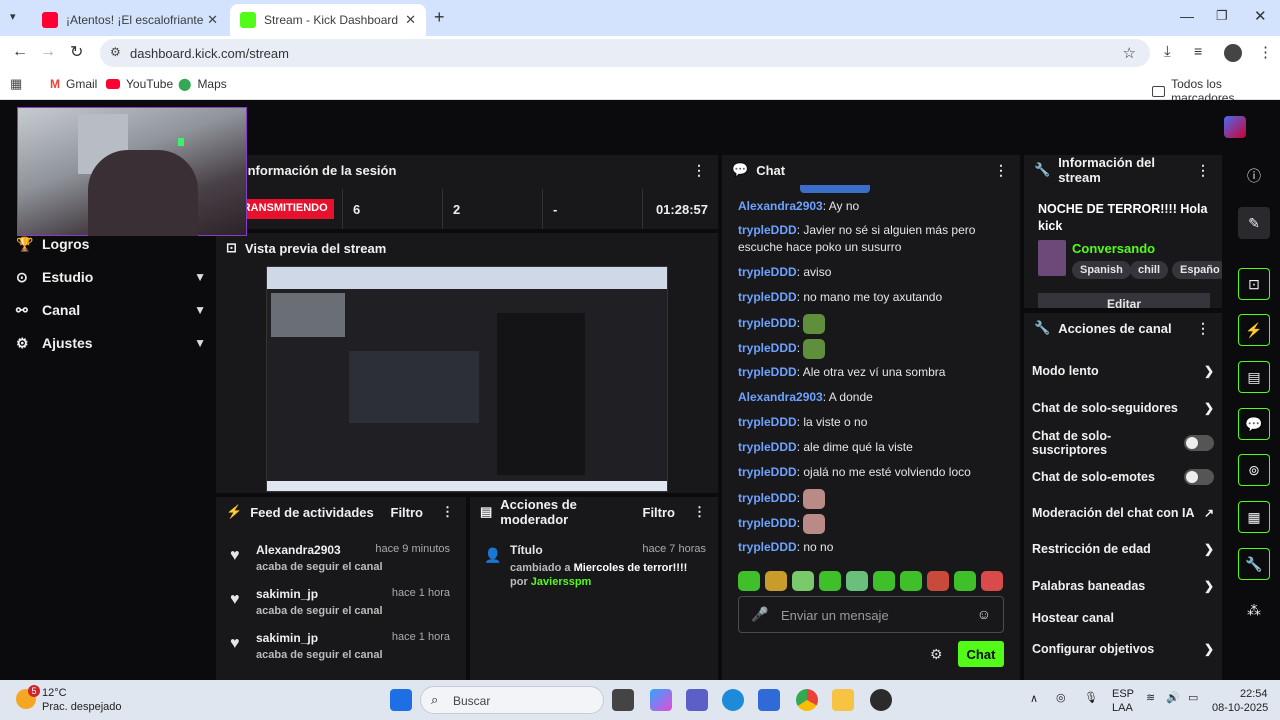 The height and width of the screenshot is (720, 1280). What do you see at coordinates (1167, 51) in the screenshot?
I see `download-icon: ⤓` at bounding box center [1167, 51].